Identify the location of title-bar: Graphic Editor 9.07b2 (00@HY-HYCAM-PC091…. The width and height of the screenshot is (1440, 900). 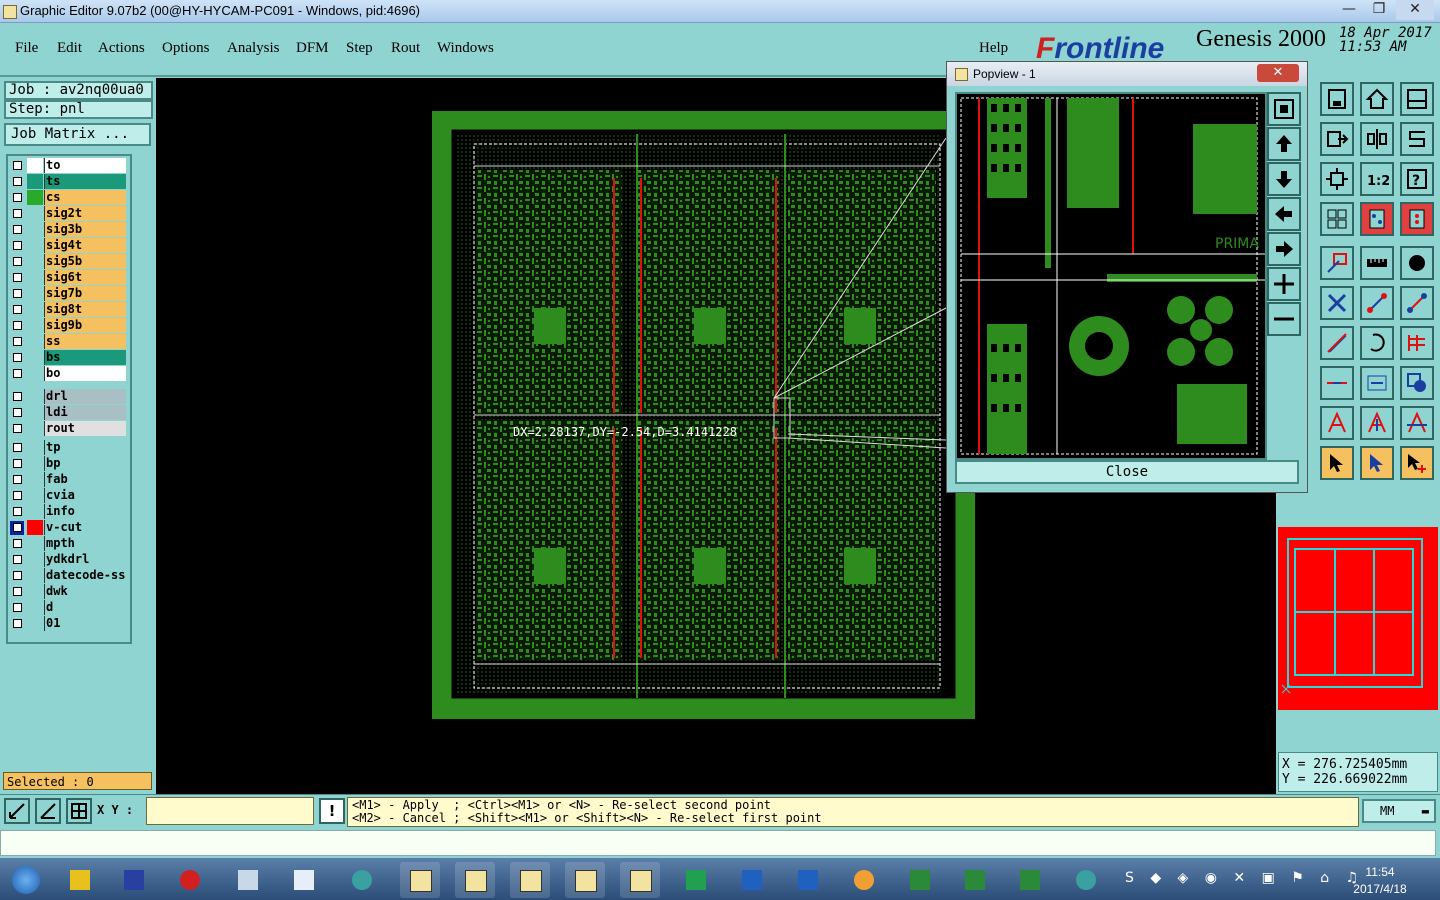
(720, 11).